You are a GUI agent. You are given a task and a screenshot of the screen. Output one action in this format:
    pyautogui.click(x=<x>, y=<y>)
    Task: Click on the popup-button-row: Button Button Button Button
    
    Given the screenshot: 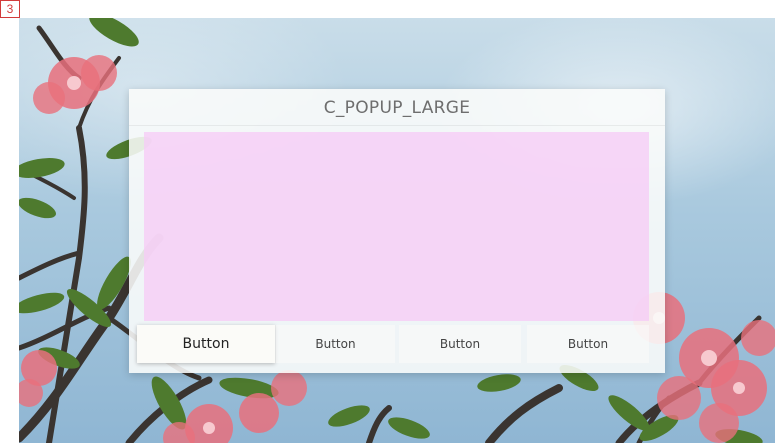 What is the action you would take?
    pyautogui.click(x=393, y=344)
    